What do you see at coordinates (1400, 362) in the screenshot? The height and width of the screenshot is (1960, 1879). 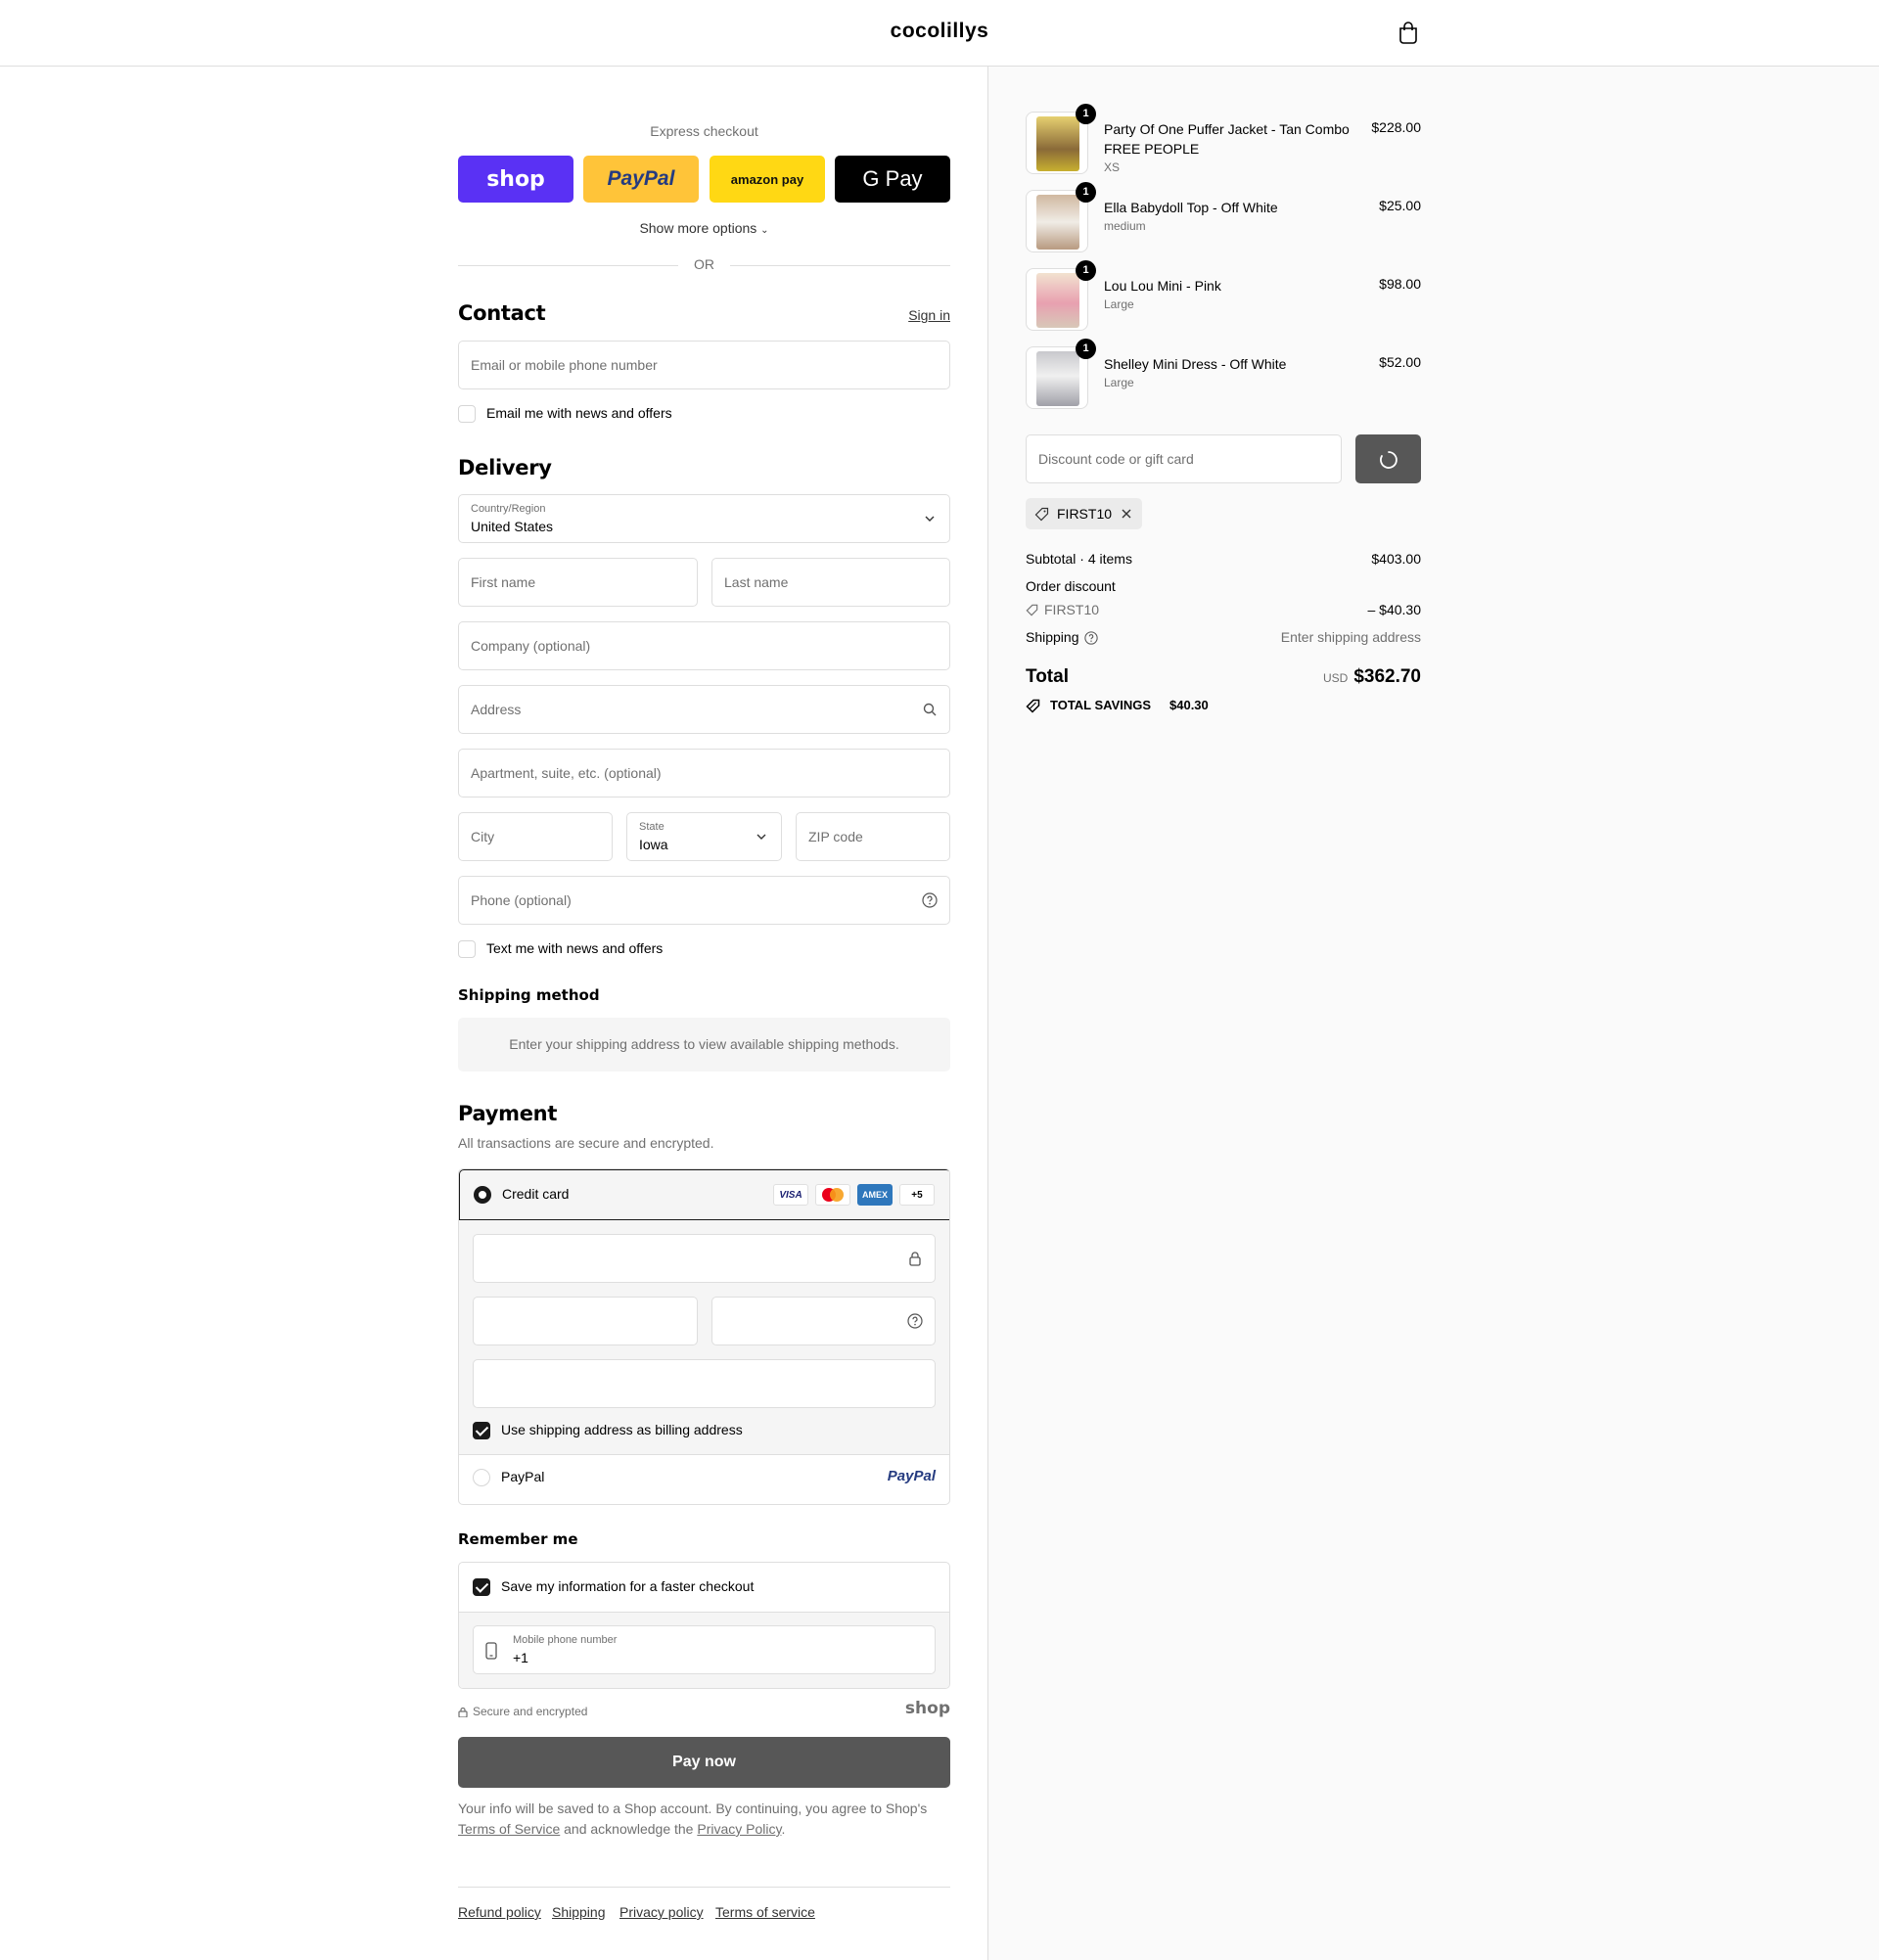 I see `item-price: $52.00` at bounding box center [1400, 362].